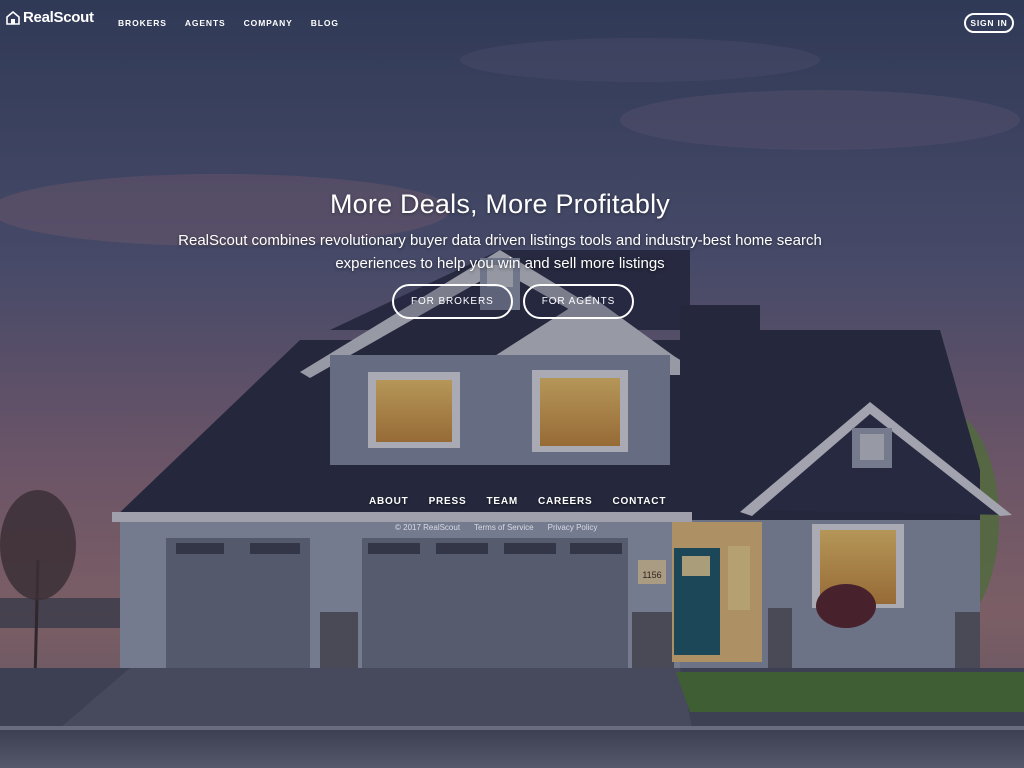  I want to click on hero-headline: More Deals, More Profitably, so click(499, 204).